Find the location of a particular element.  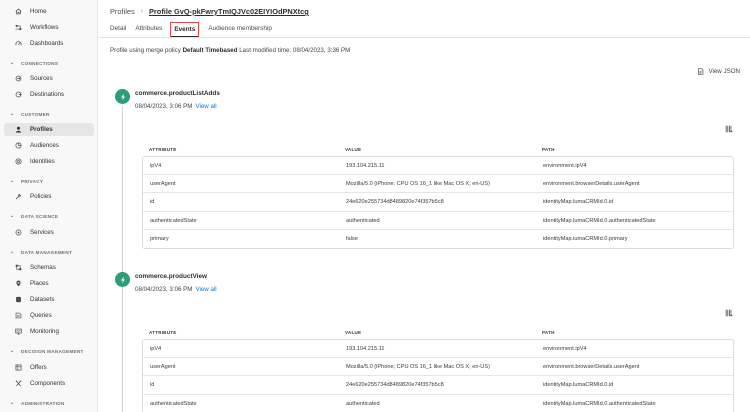

nav-item-monitoring: Monitoring is located at coordinates (49, 331).